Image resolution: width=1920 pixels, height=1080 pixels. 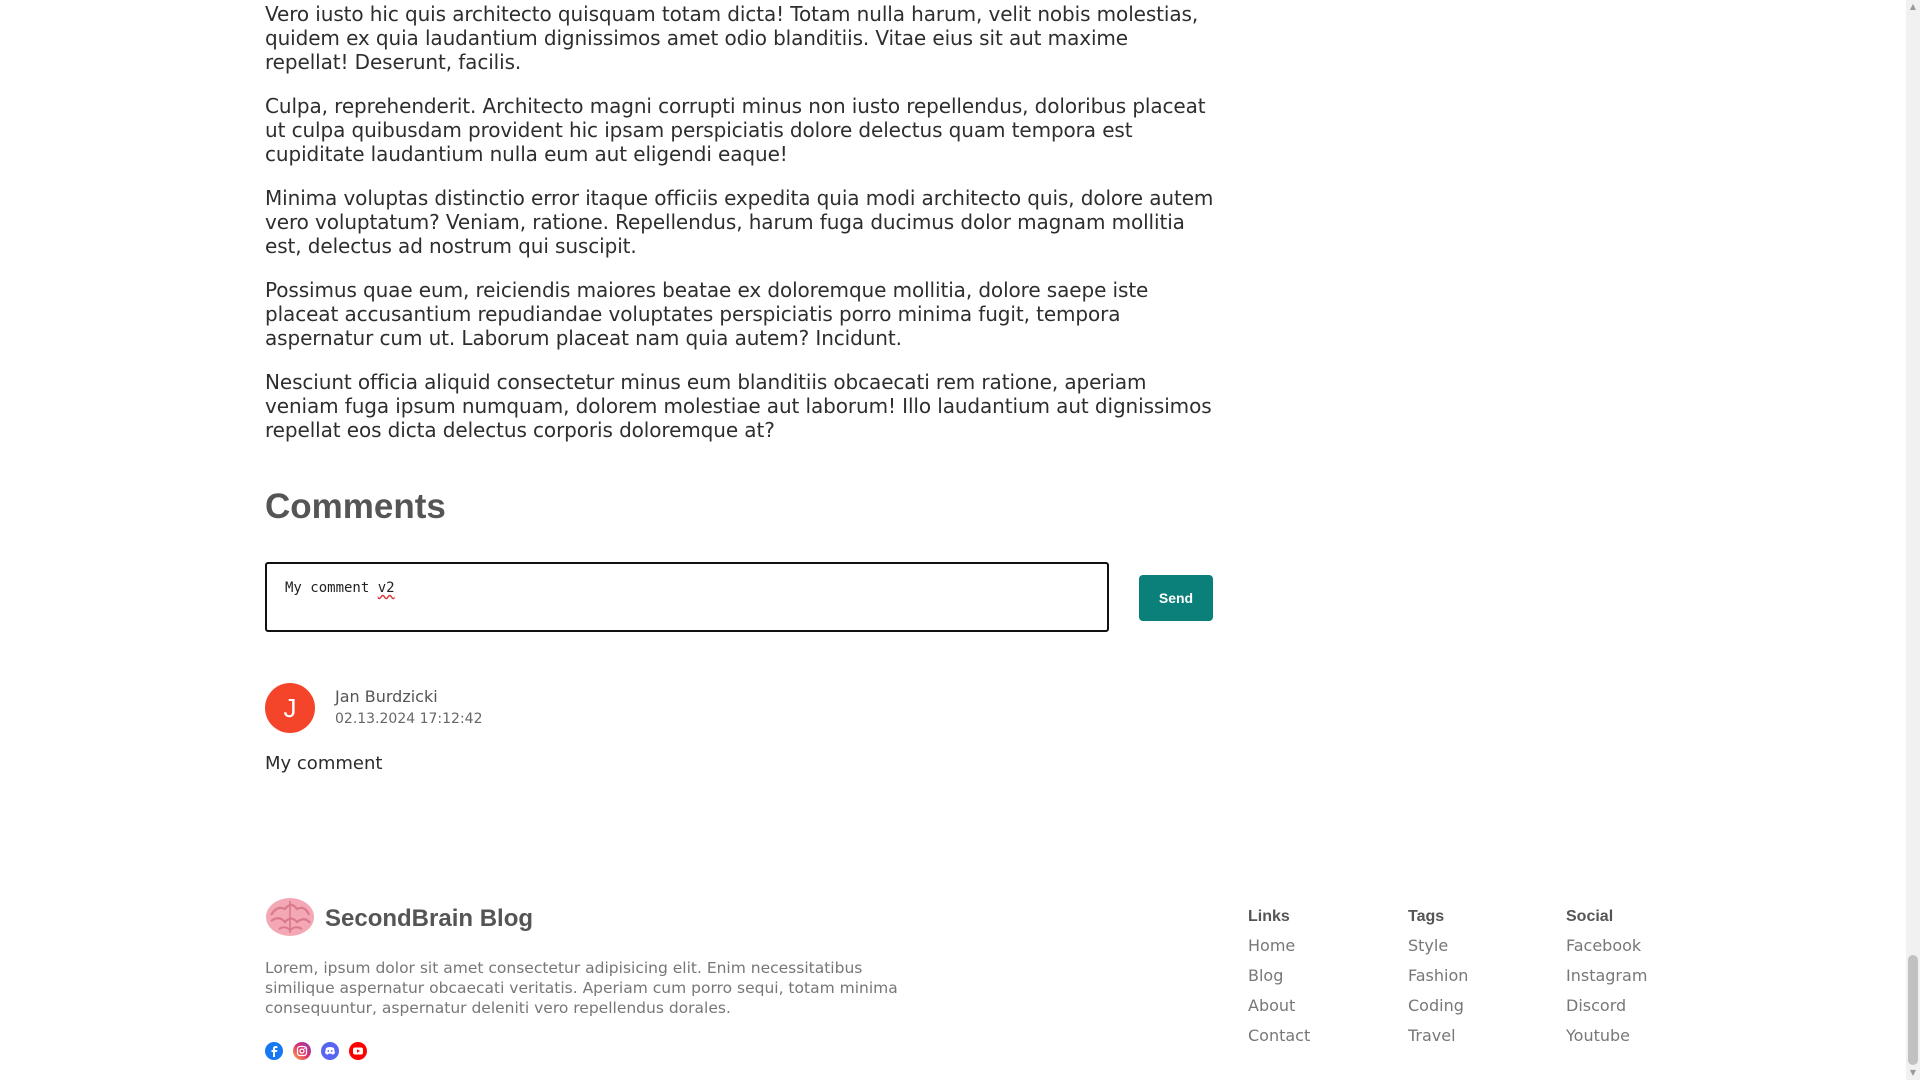 I want to click on footer-social-facebook: Facebook, so click(x=1606, y=946).